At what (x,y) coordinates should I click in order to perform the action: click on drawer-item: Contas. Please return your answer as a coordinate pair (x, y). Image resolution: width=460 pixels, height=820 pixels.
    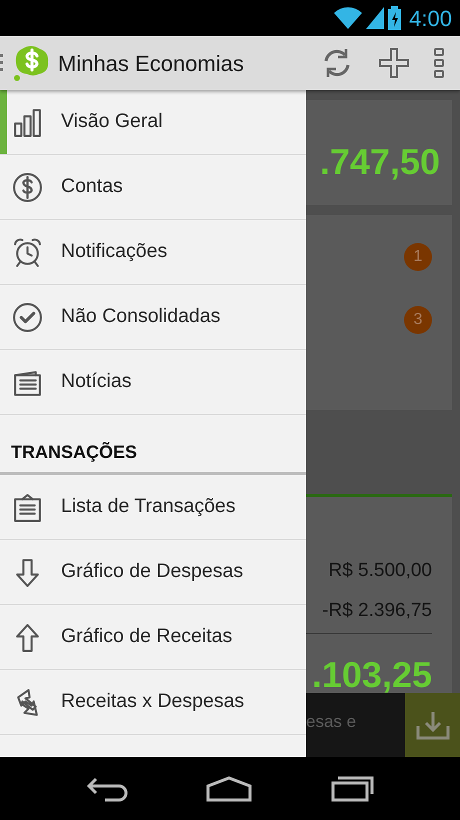
    Looking at the image, I should click on (153, 187).